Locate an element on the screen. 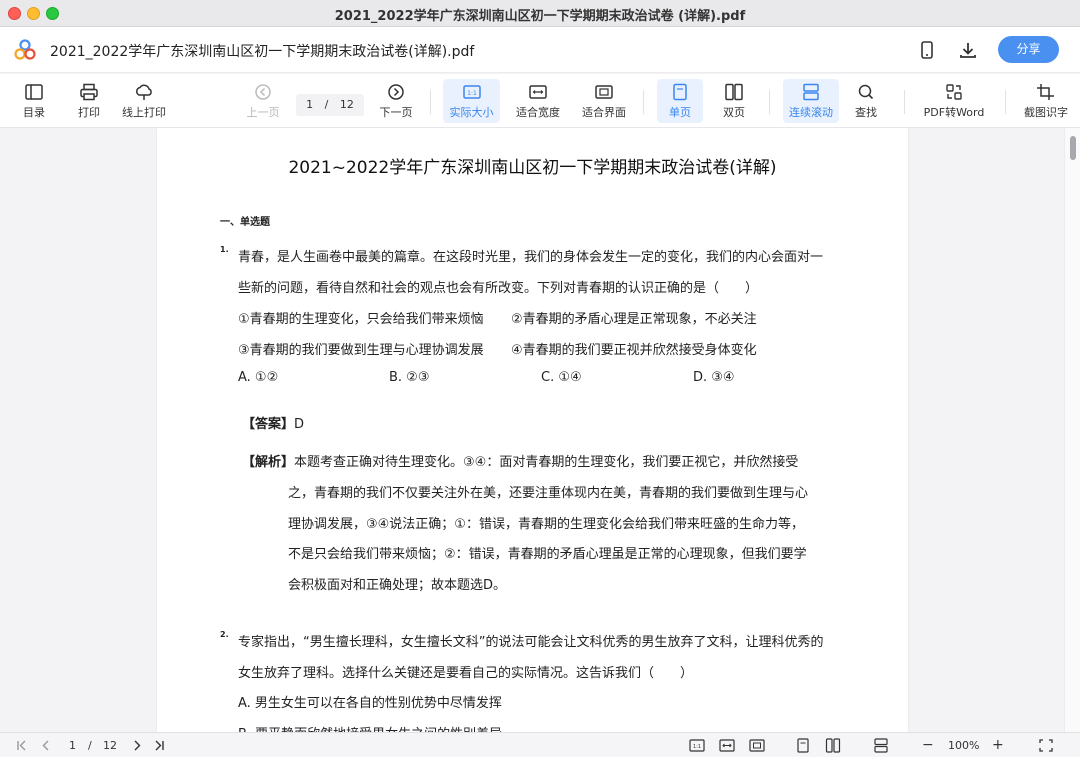 The image size is (1080, 757). prev-page-label: 上一页 is located at coordinates (263, 112).